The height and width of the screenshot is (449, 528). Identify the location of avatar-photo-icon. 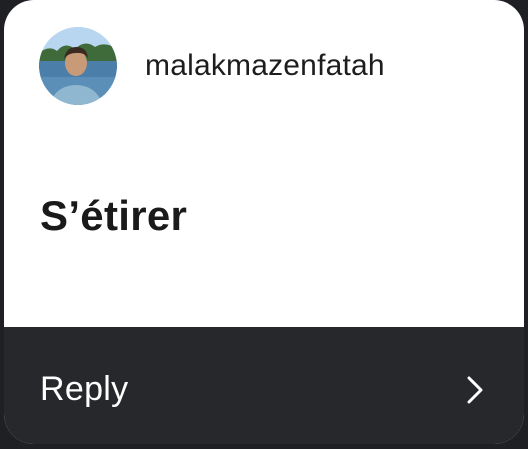
(78, 66).